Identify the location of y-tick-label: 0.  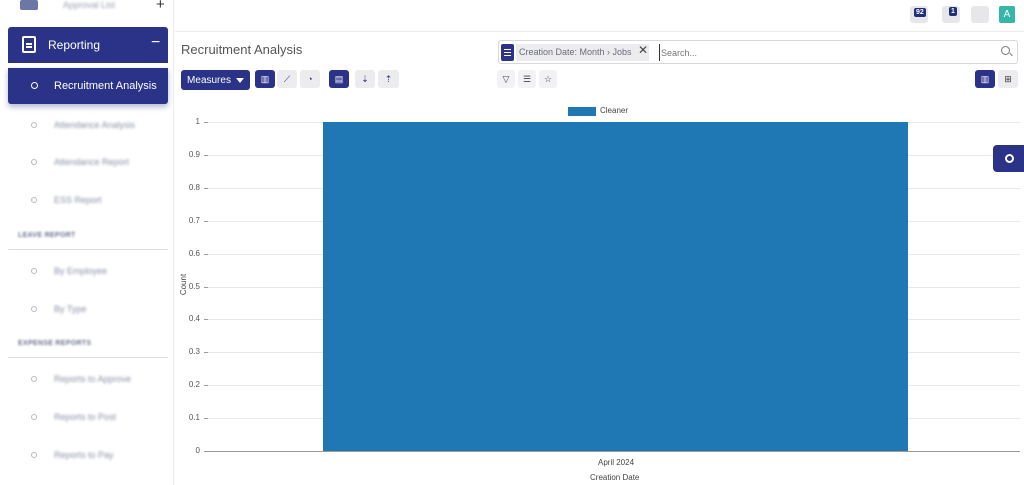
(197, 450).